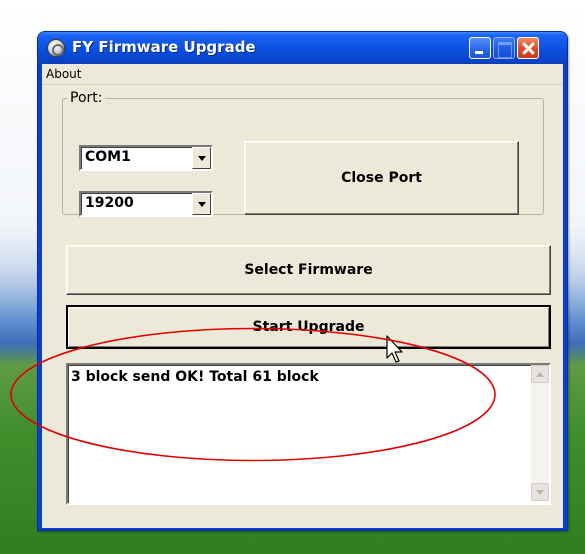 The height and width of the screenshot is (554, 585). Describe the element at coordinates (86, 98) in the screenshot. I see `port-group-legend: Port:` at that location.